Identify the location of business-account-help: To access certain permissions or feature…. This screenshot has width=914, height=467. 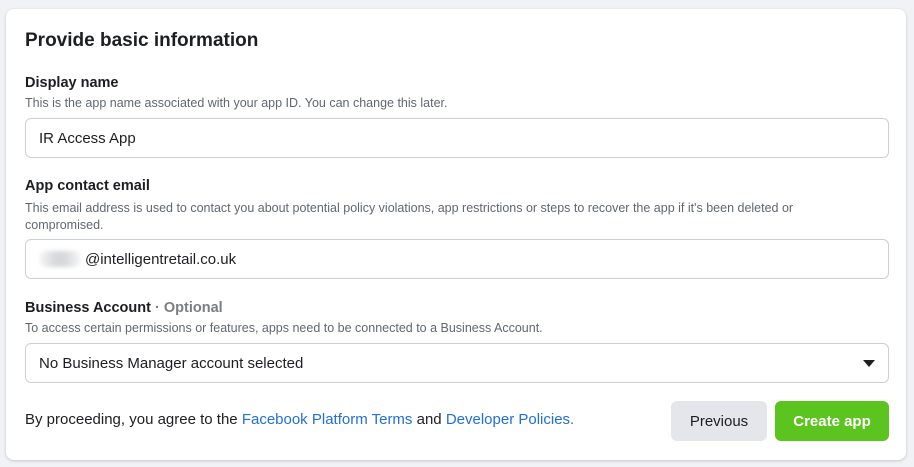
(284, 328).